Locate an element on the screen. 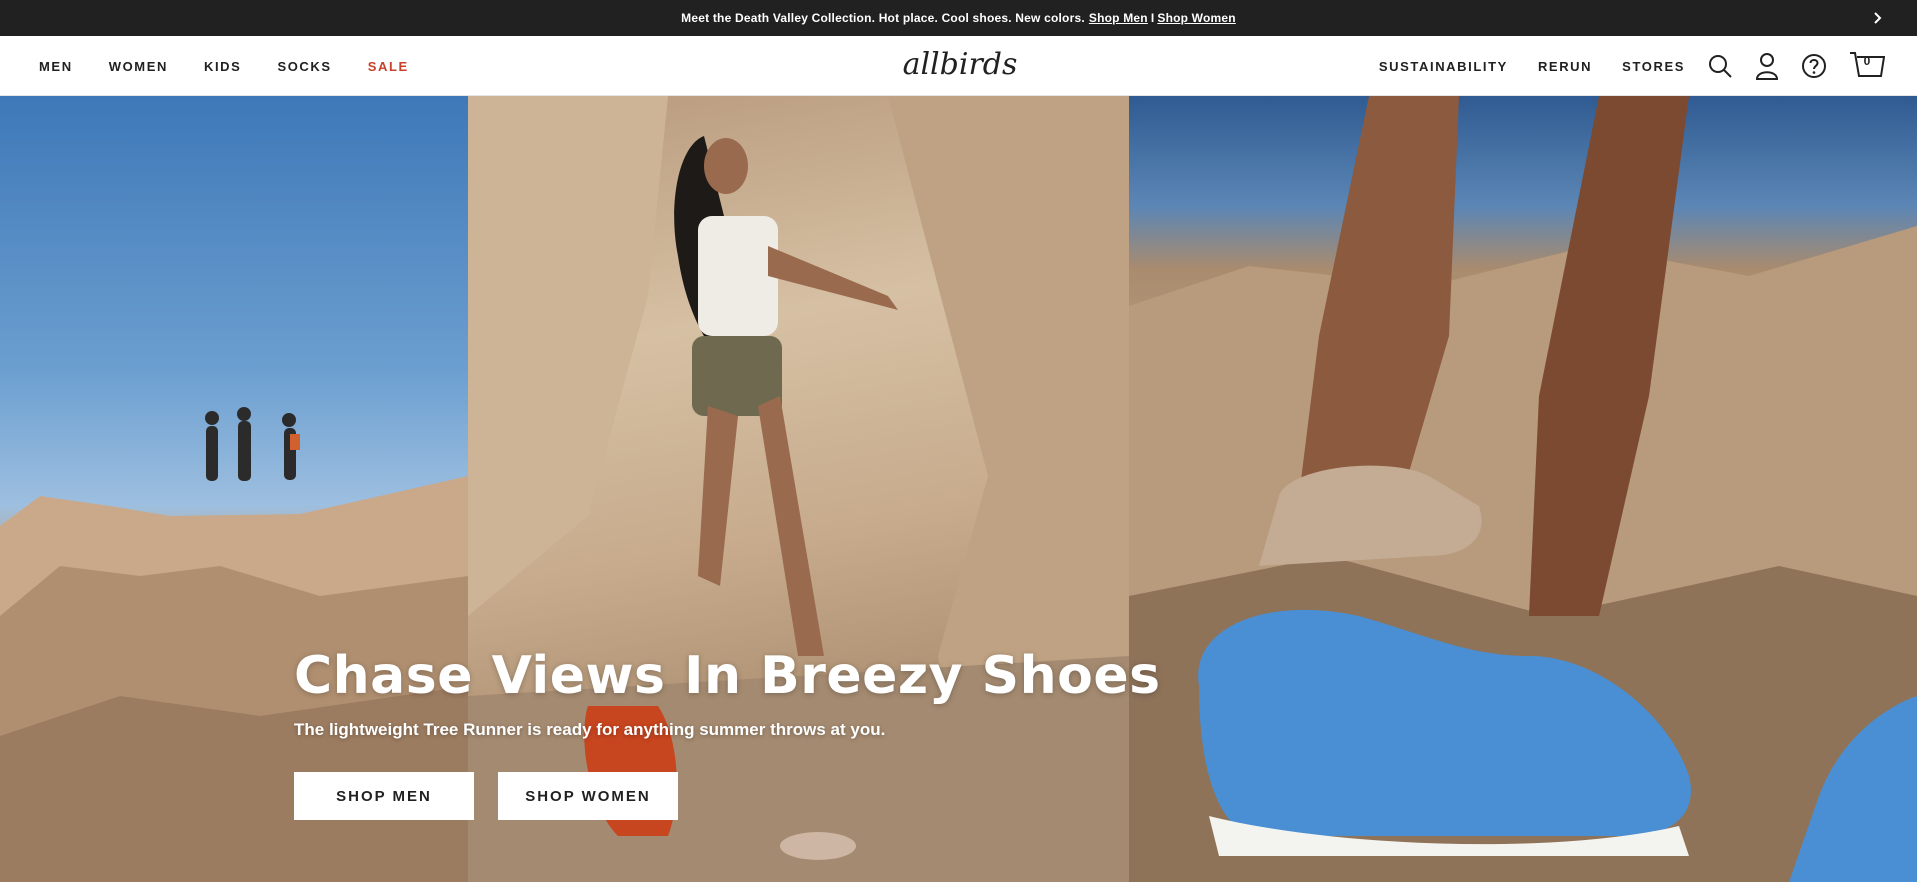 The image size is (1917, 882). nav-item-sale: SALE is located at coordinates (388, 66).